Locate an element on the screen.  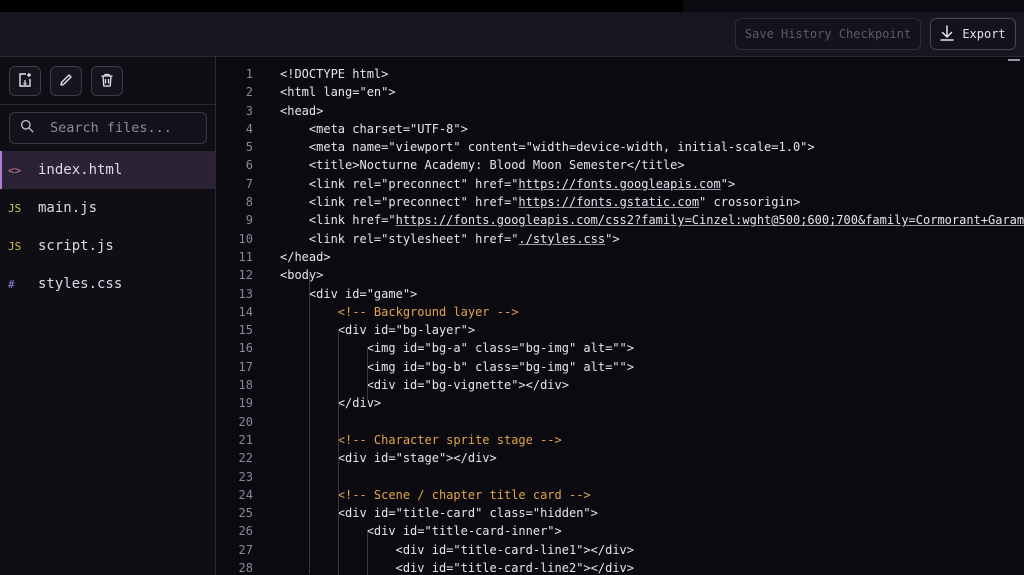
line-number: 25 is located at coordinates (245, 513).